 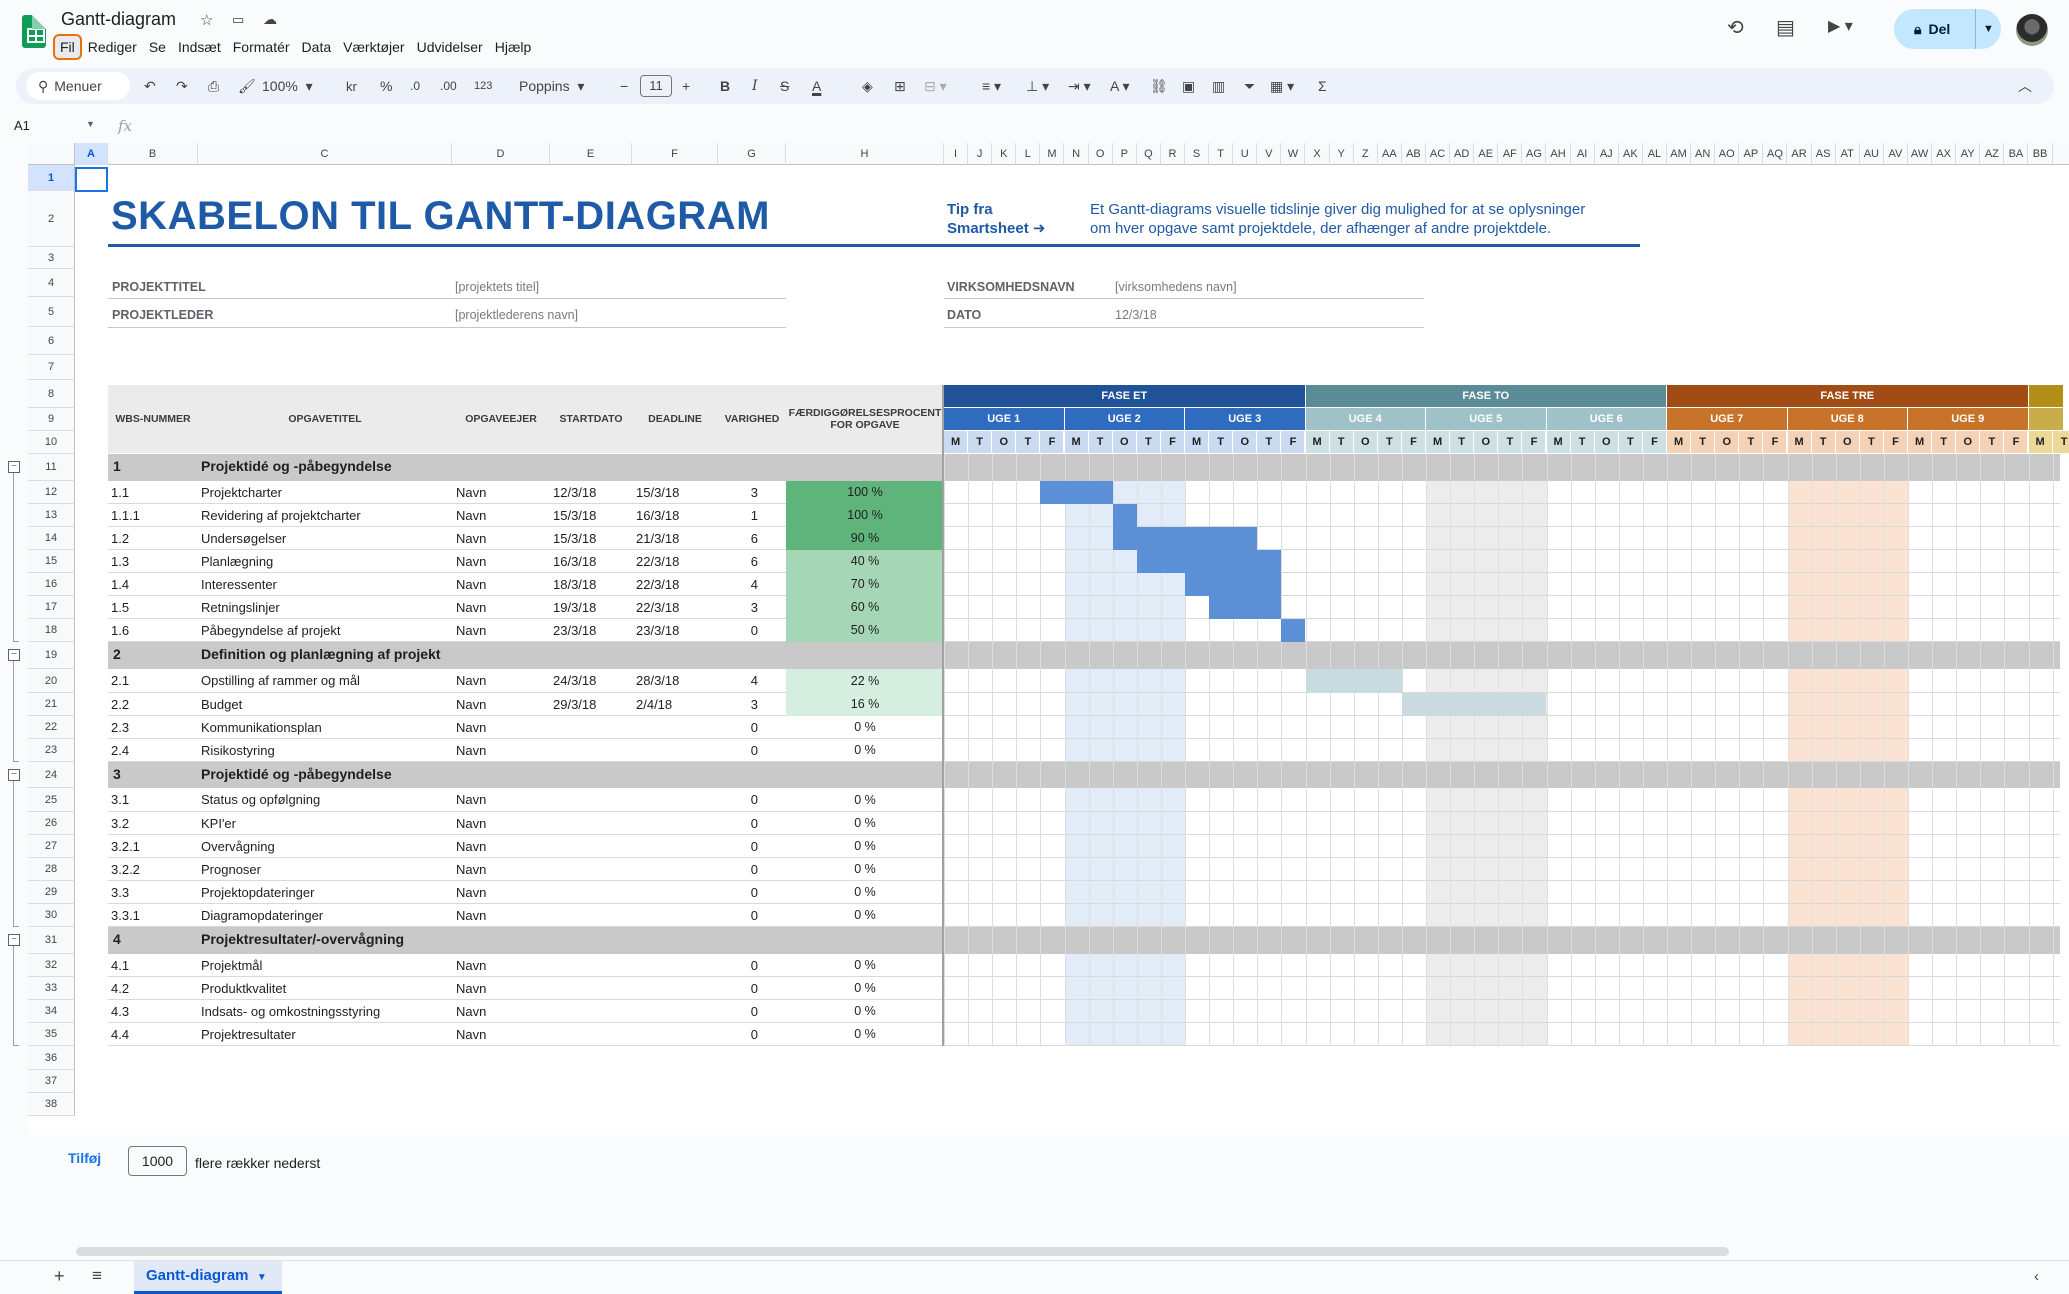 What do you see at coordinates (1197, 154) in the screenshot?
I see `column-header: S` at bounding box center [1197, 154].